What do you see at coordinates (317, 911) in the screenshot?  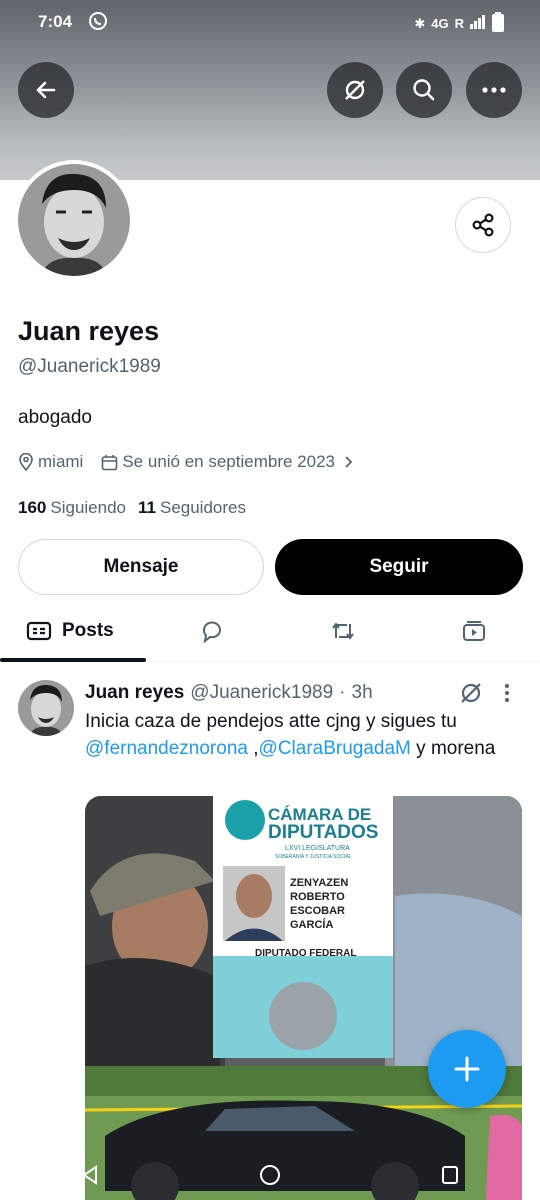 I see `card-name3: ESCOBAR` at bounding box center [317, 911].